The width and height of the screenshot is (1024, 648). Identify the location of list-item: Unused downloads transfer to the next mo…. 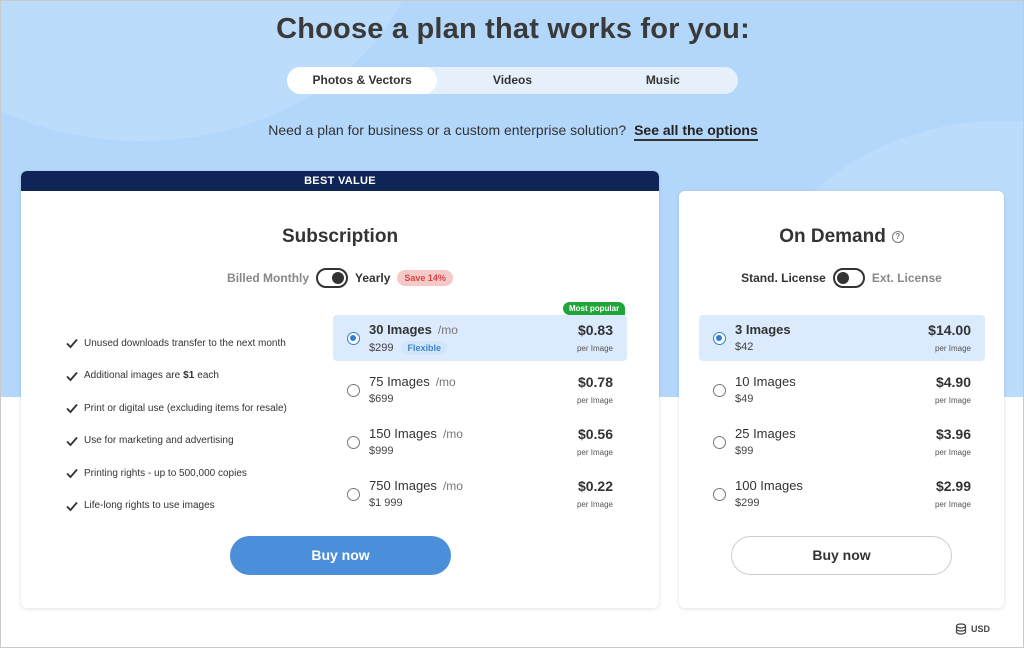
(195, 343).